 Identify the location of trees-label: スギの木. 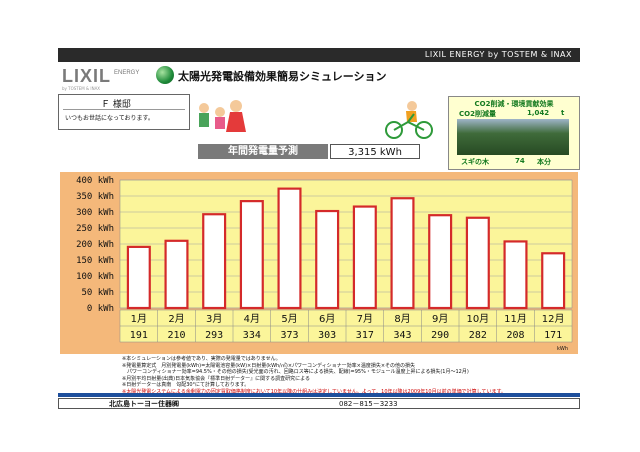
(475, 162).